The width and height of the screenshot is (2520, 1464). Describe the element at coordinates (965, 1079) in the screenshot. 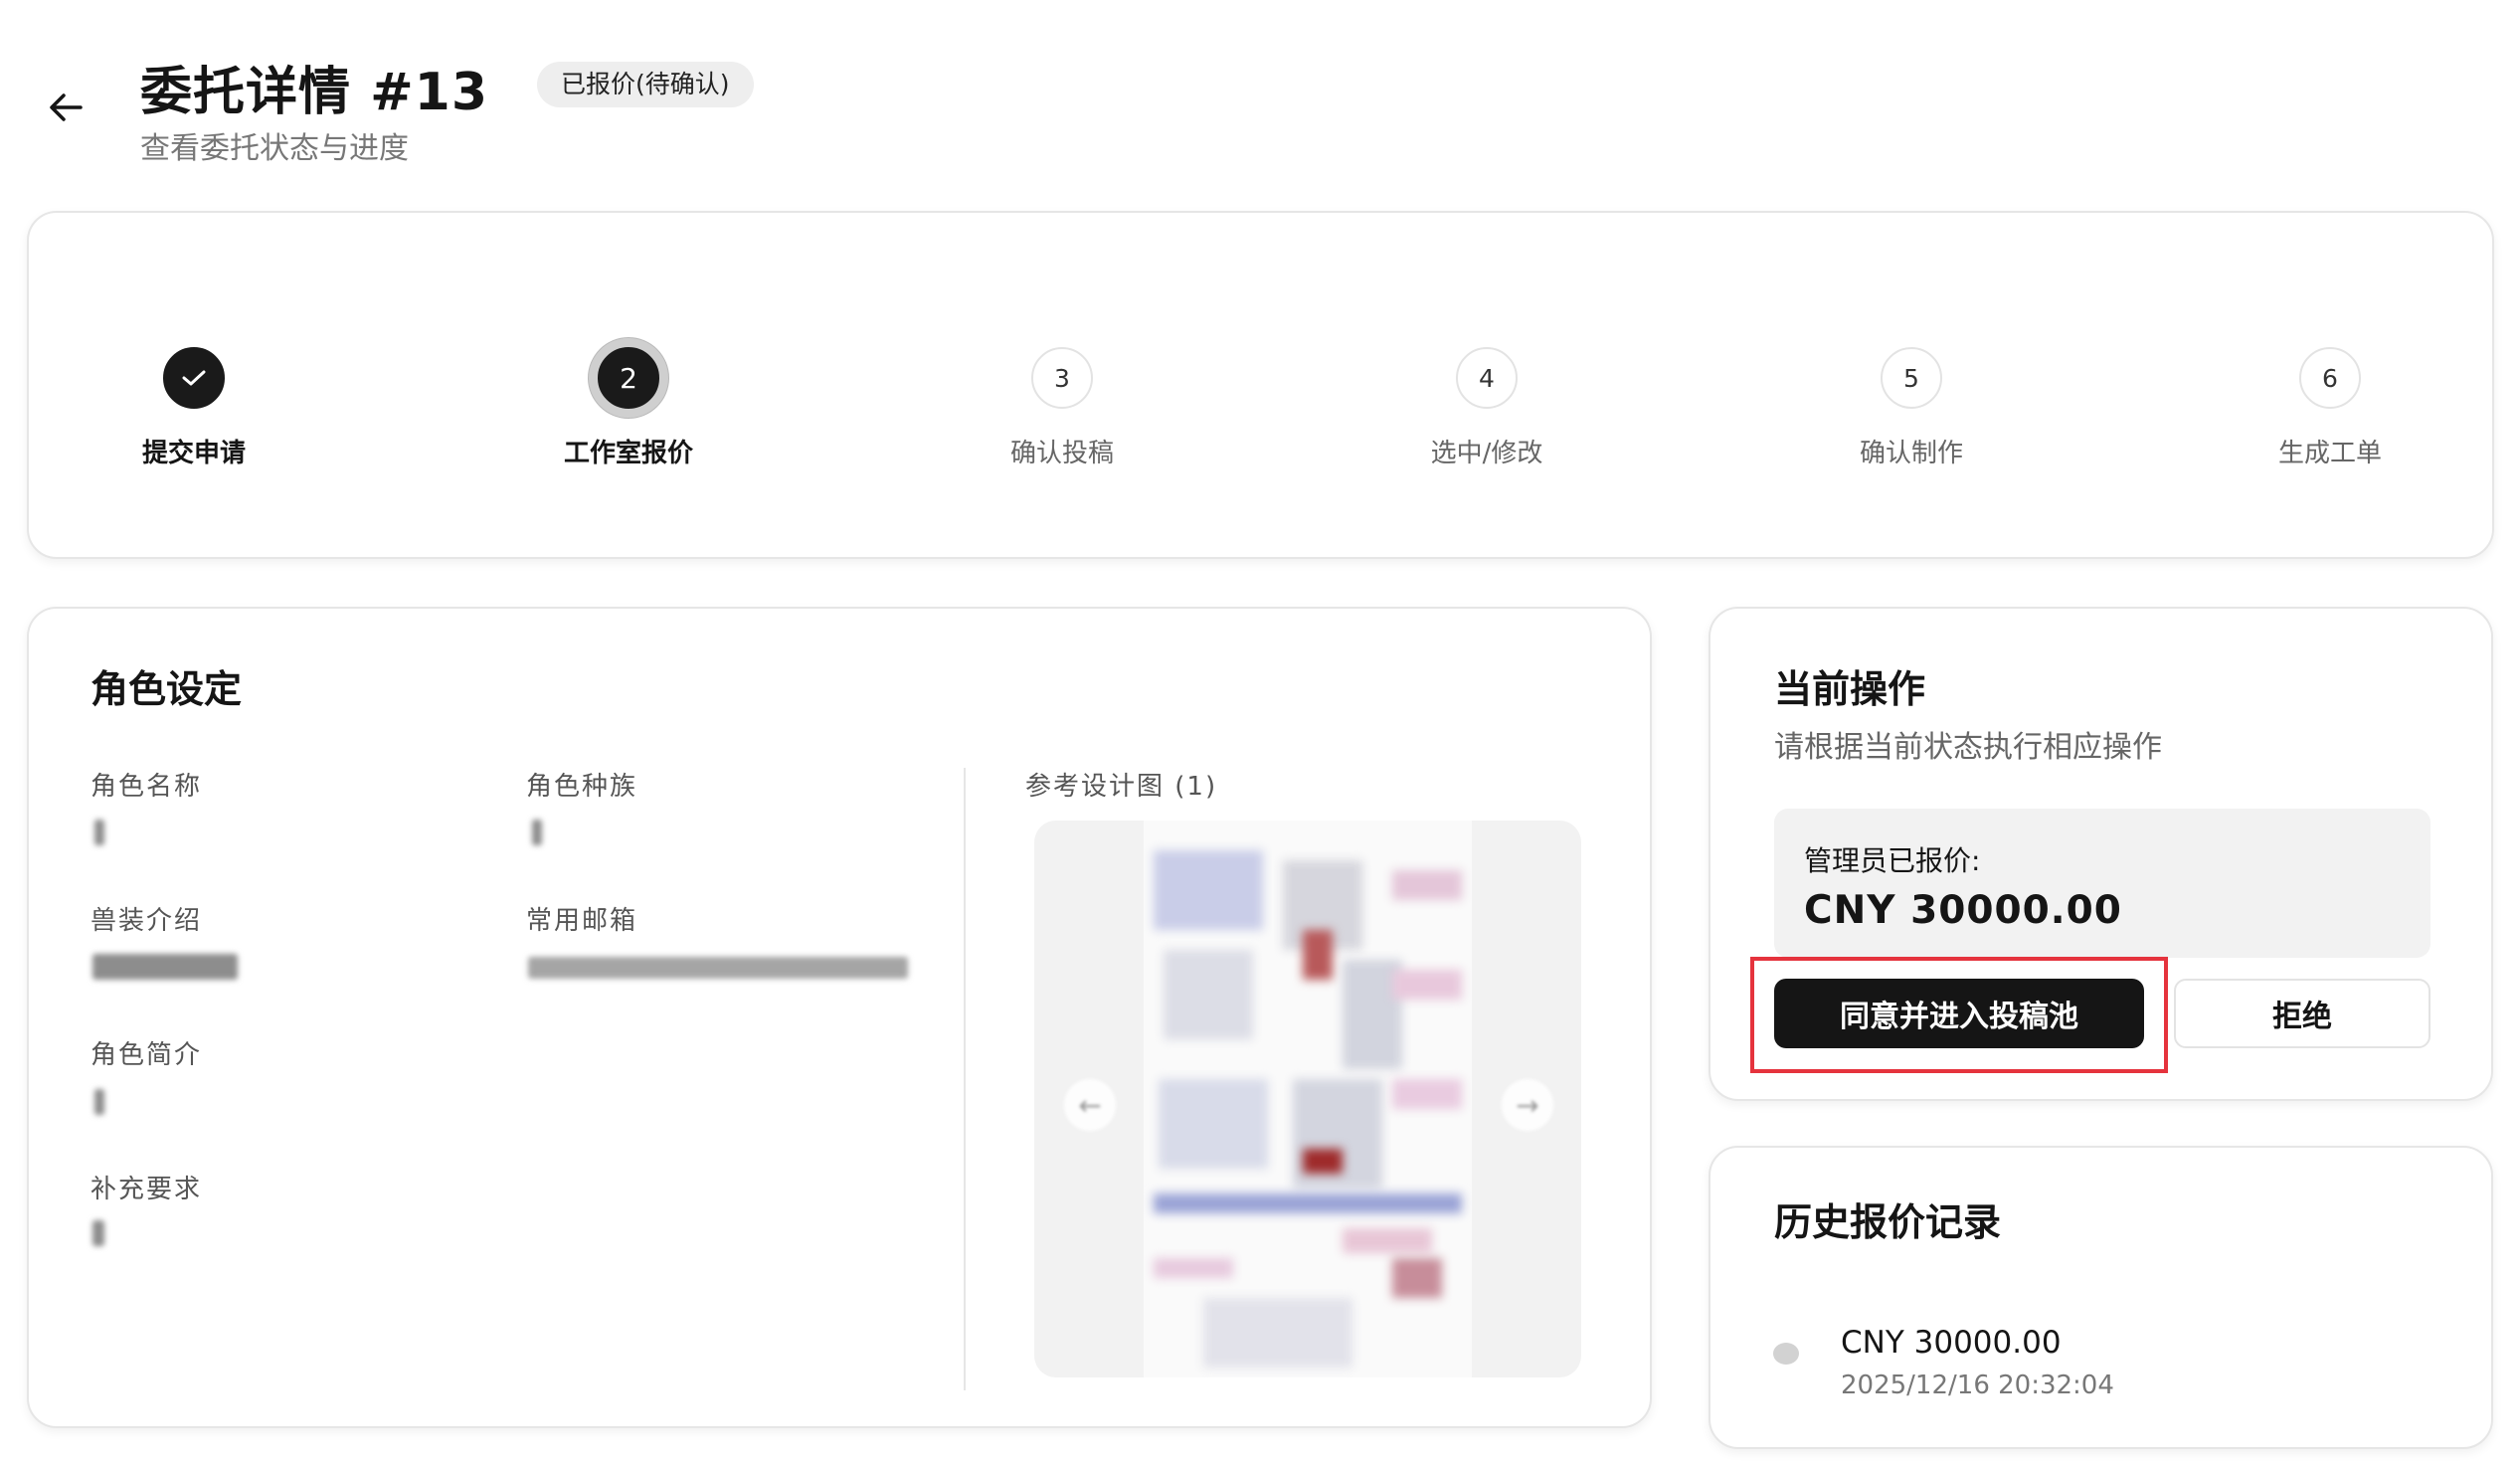

I see `column-divider` at that location.